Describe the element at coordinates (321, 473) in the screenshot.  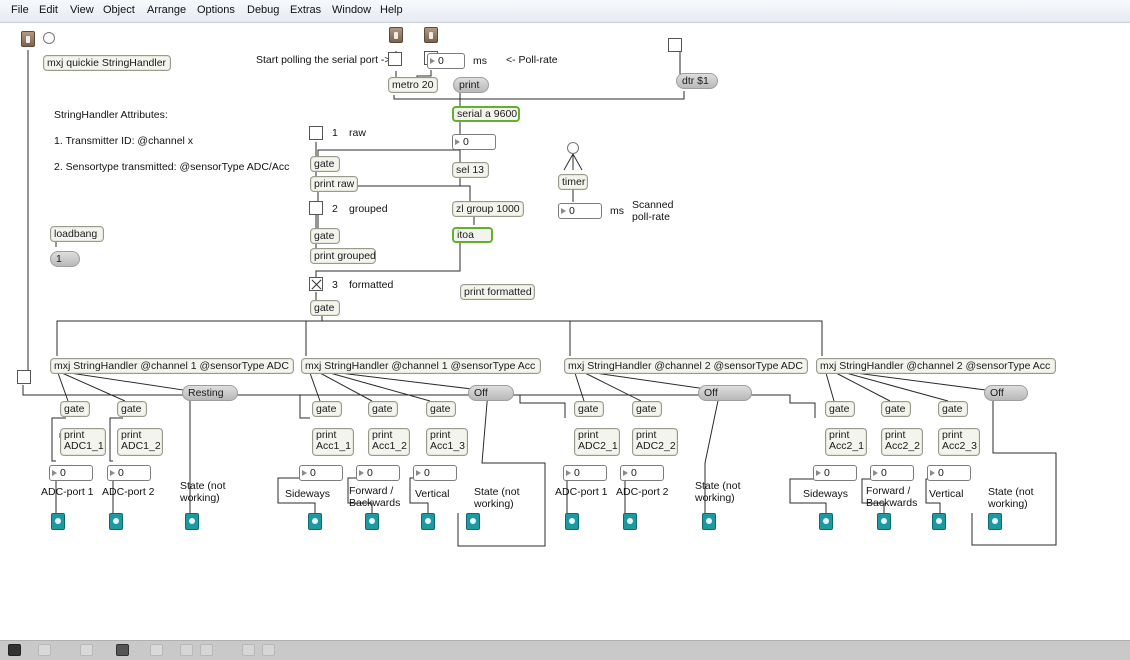
I see `number-acc1-1: 0` at that location.